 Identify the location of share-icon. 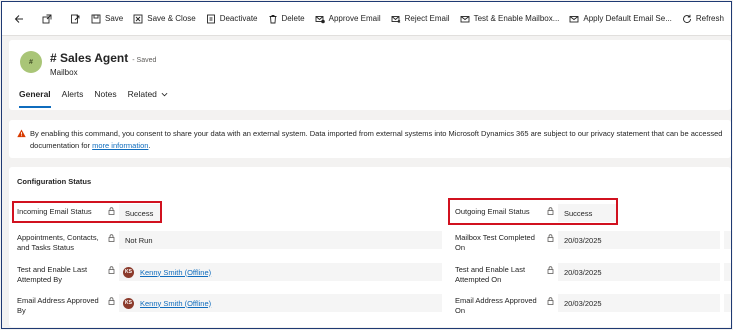
(75, 18).